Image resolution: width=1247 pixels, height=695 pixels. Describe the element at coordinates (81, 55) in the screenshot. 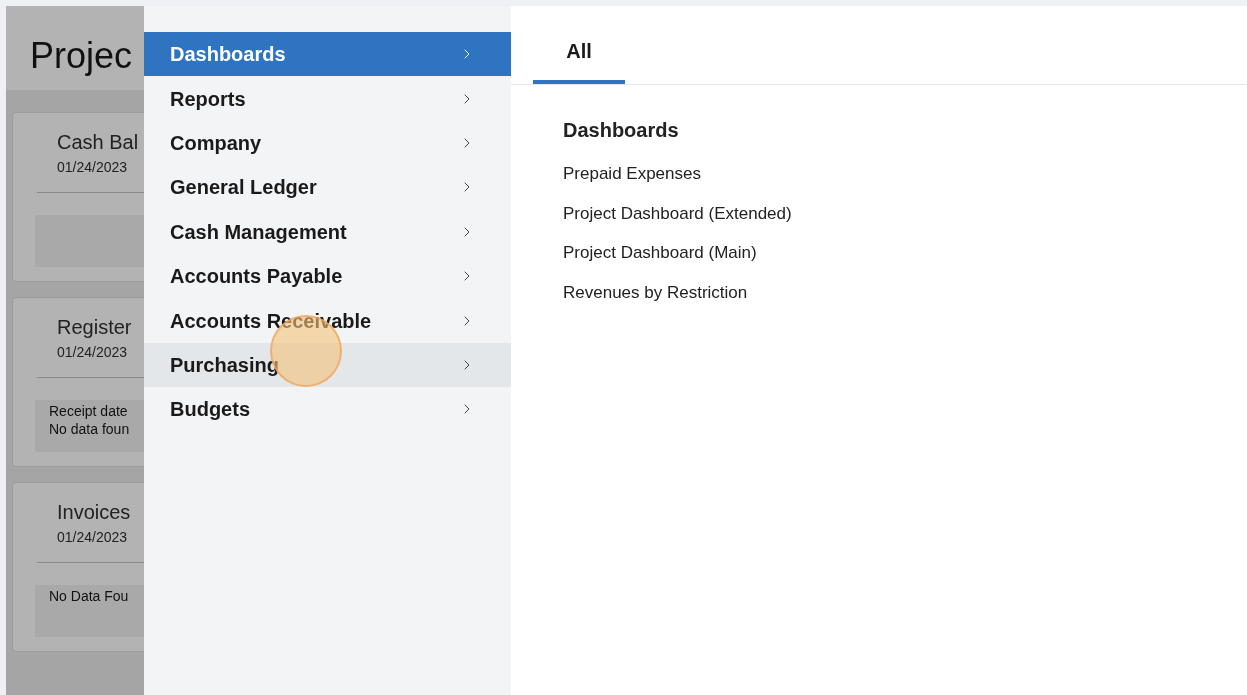

I see `page-title: Projec` at that location.